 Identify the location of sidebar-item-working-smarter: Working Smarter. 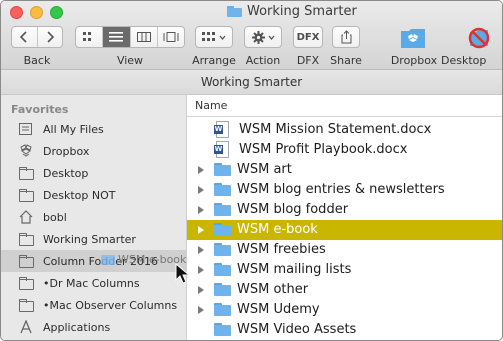
(93, 239).